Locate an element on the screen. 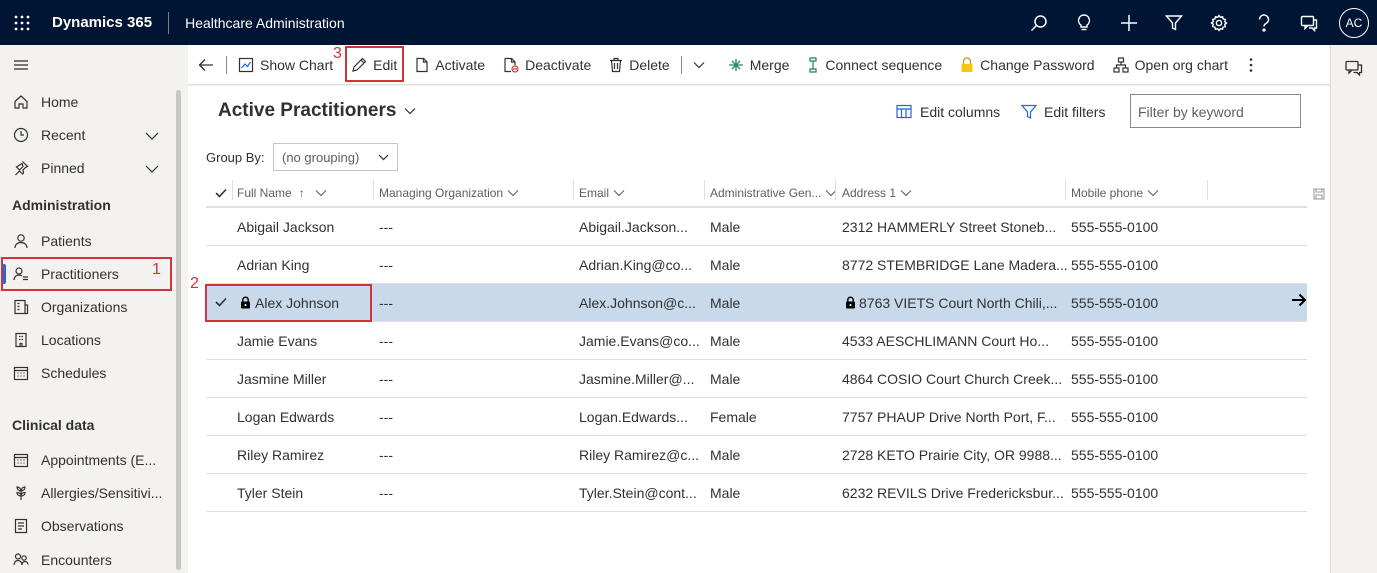 This screenshot has width=1377, height=573. sidebar-item-home: Home is located at coordinates (87, 102).